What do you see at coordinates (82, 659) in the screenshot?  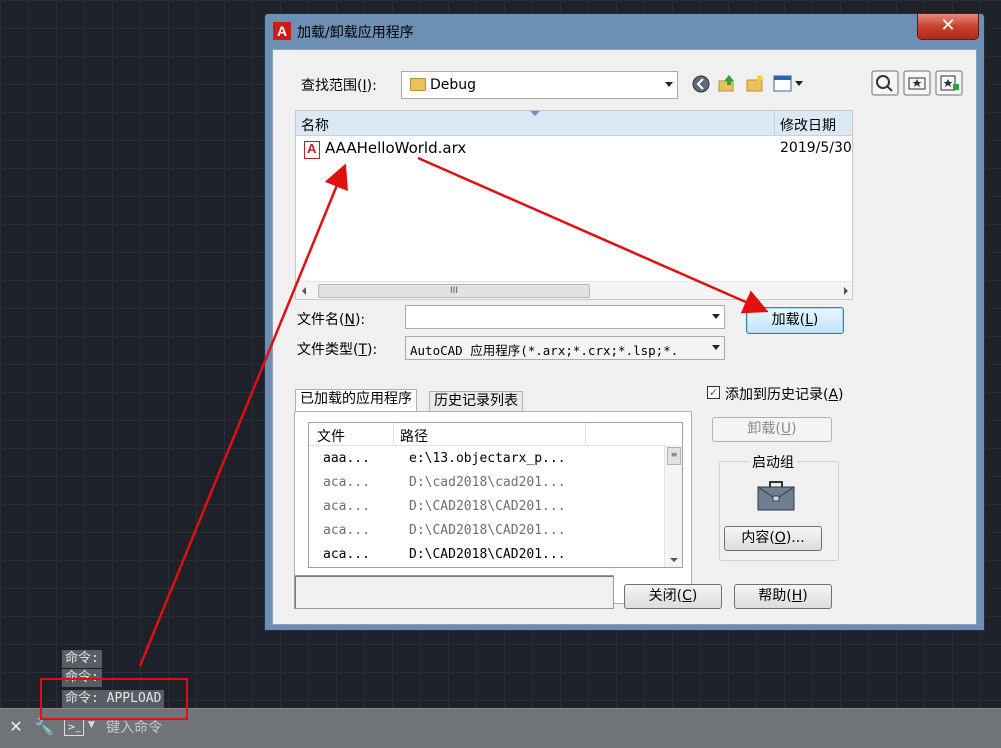 I see `command-history-line-1: 命令:` at bounding box center [82, 659].